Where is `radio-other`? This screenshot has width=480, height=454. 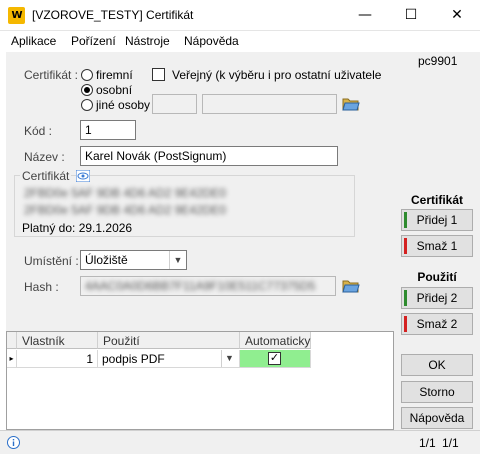 radio-other is located at coordinates (87, 105).